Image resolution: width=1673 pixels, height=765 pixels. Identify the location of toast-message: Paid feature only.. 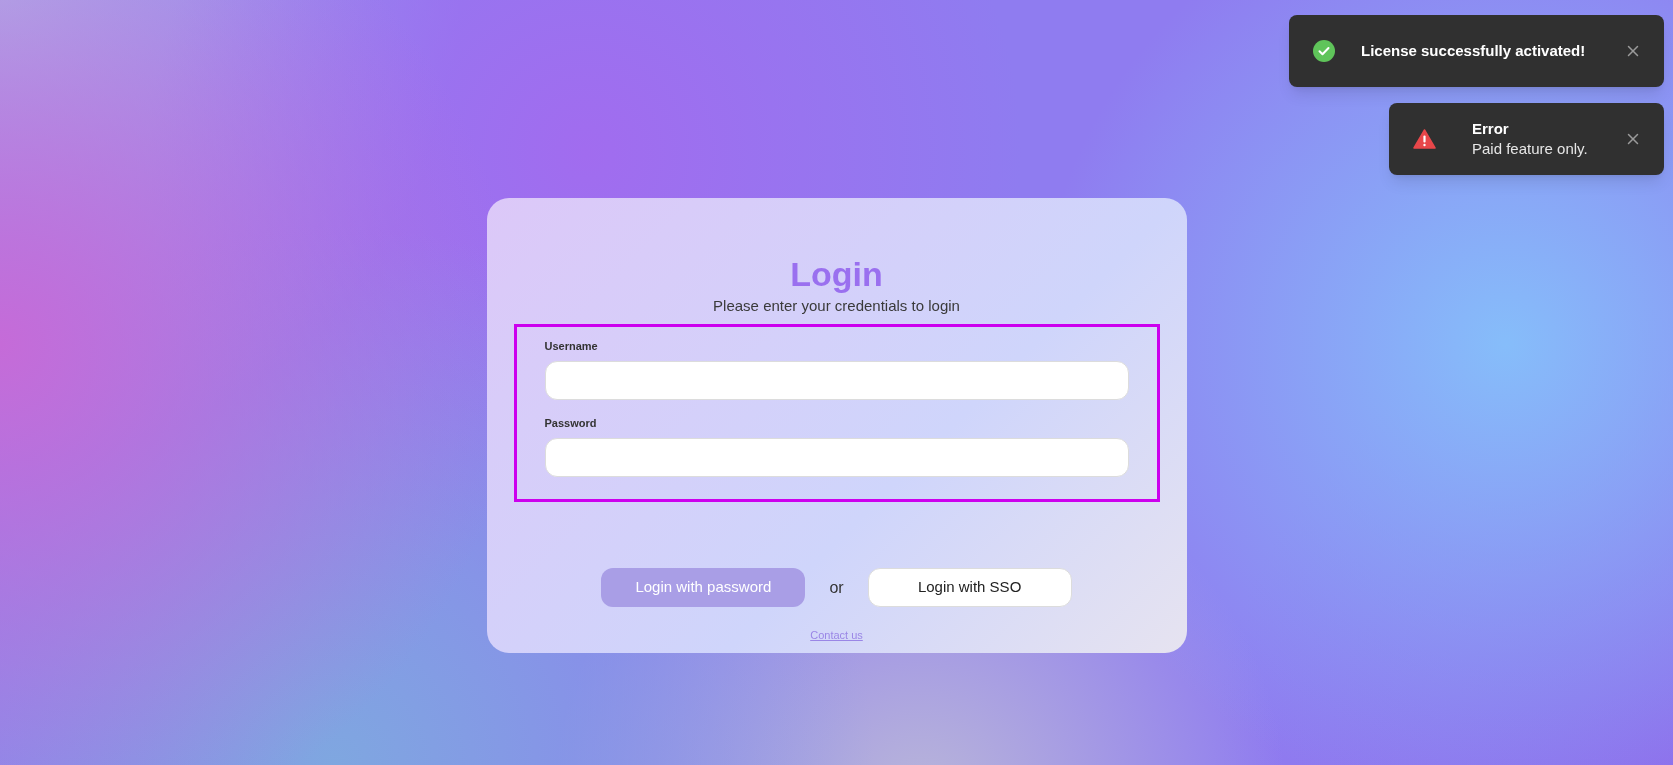
(1530, 149).